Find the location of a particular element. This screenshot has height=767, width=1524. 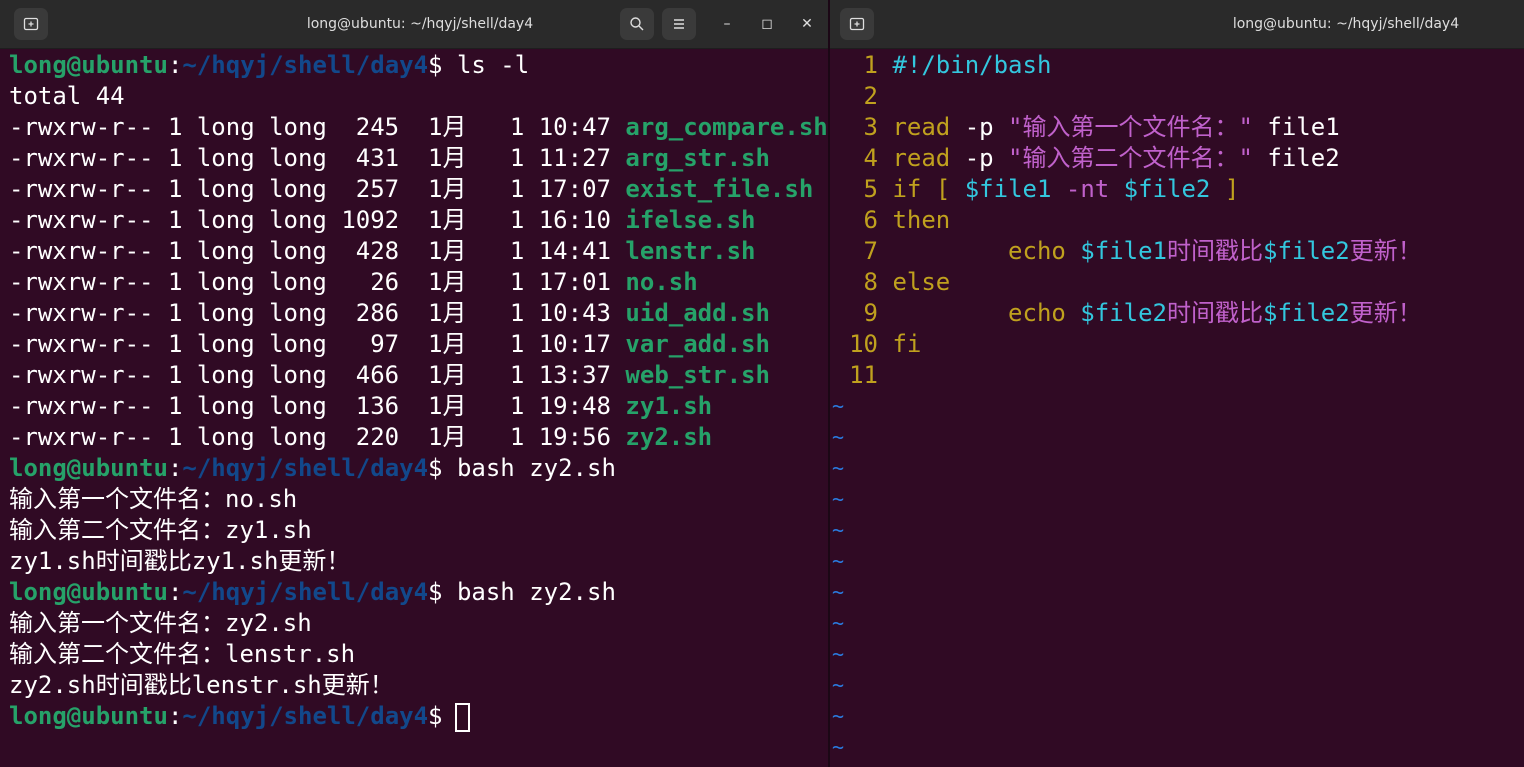

file-meta: -rwxrw-r-- 1 long long 286 1月 1 10:43 is located at coordinates (317, 313).